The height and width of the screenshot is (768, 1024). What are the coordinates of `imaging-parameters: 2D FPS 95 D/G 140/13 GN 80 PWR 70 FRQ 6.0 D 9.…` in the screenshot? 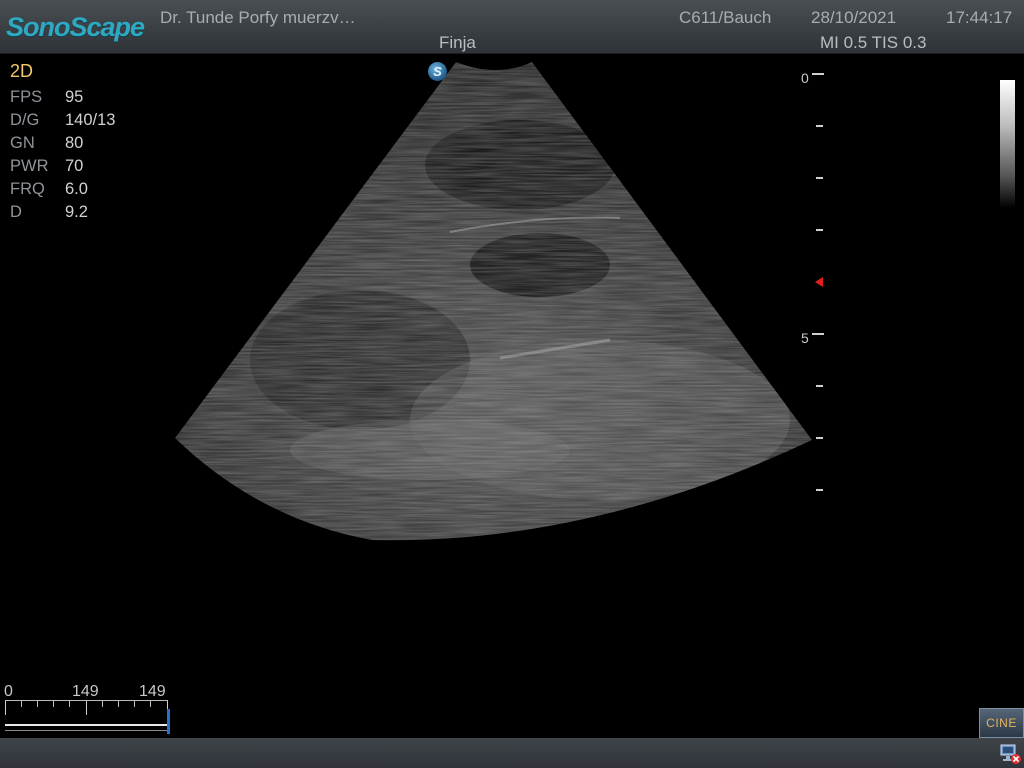 It's located at (62, 142).